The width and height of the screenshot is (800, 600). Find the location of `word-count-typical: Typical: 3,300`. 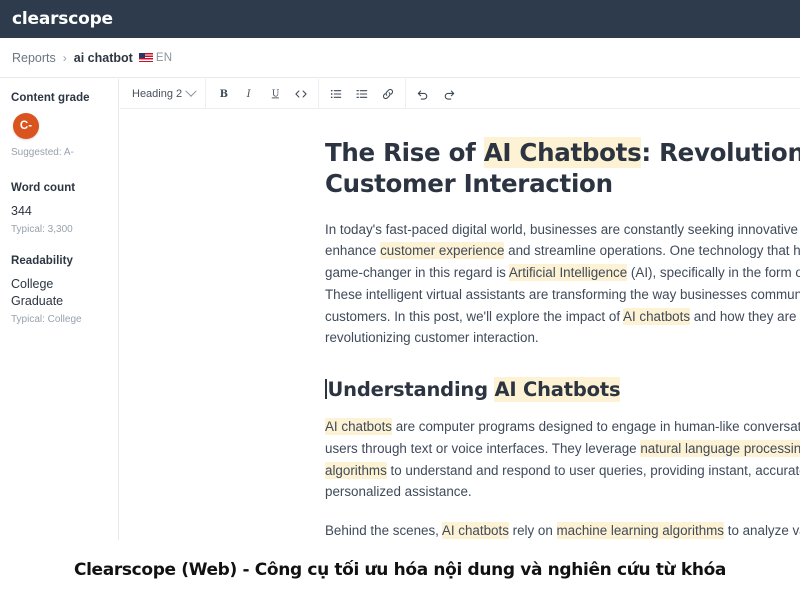

word-count-typical: Typical: 3,300 is located at coordinates (42, 229).